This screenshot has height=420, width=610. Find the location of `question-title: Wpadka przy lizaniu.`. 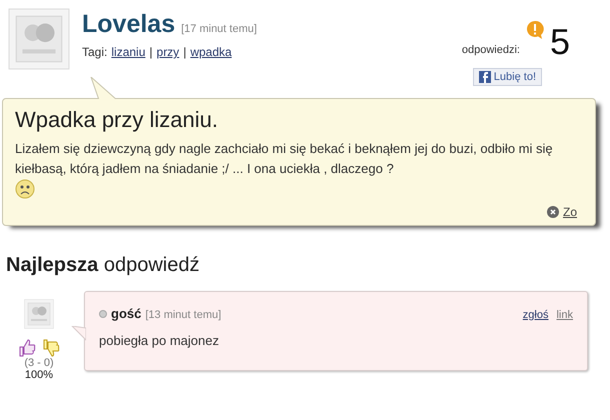

question-title: Wpadka przy lizaniu. is located at coordinates (117, 120).